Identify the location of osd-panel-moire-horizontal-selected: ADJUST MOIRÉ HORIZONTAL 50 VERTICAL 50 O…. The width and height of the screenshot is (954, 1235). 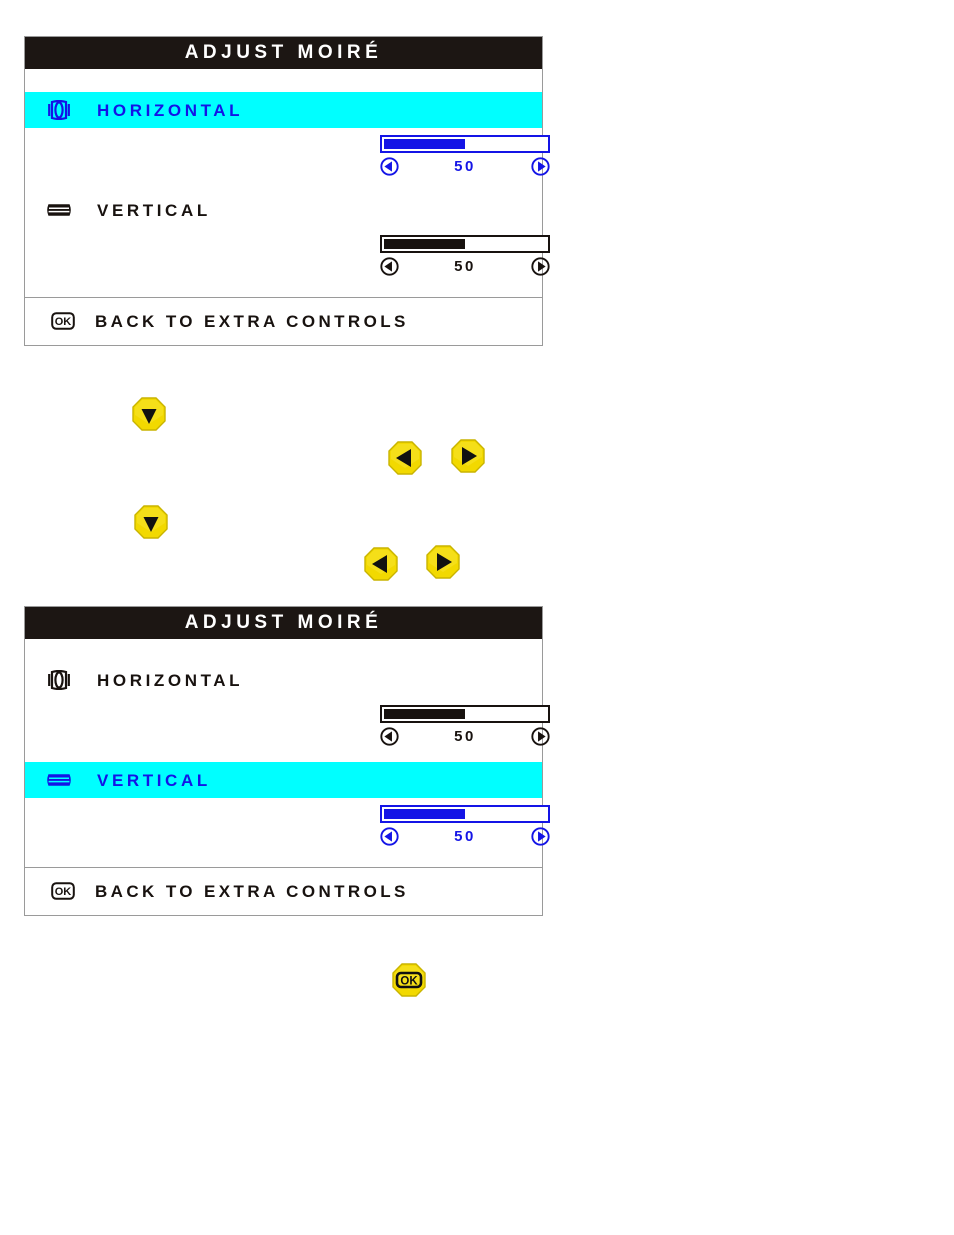
(287, 191).